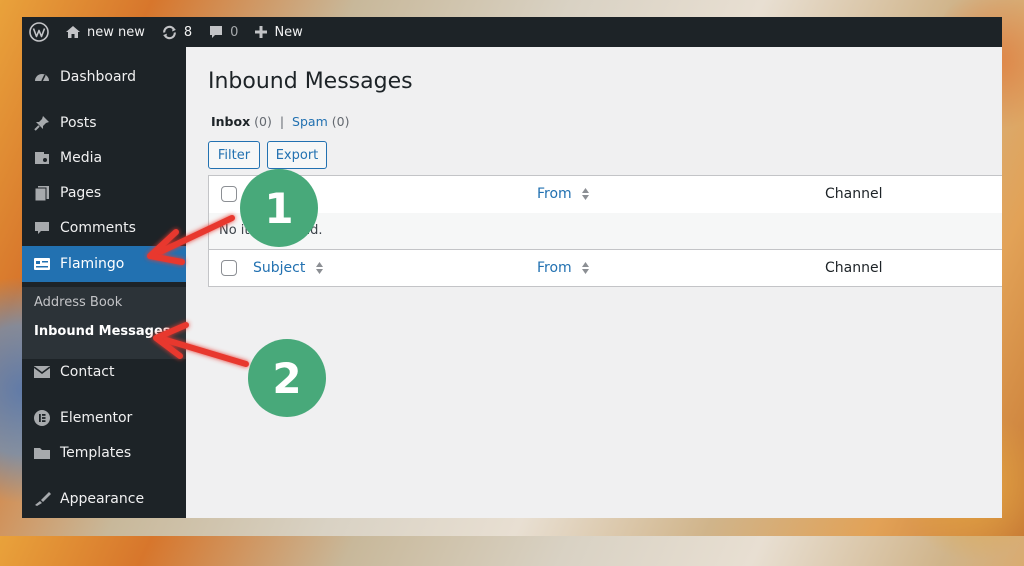  I want to click on pages-icon, so click(42, 193).